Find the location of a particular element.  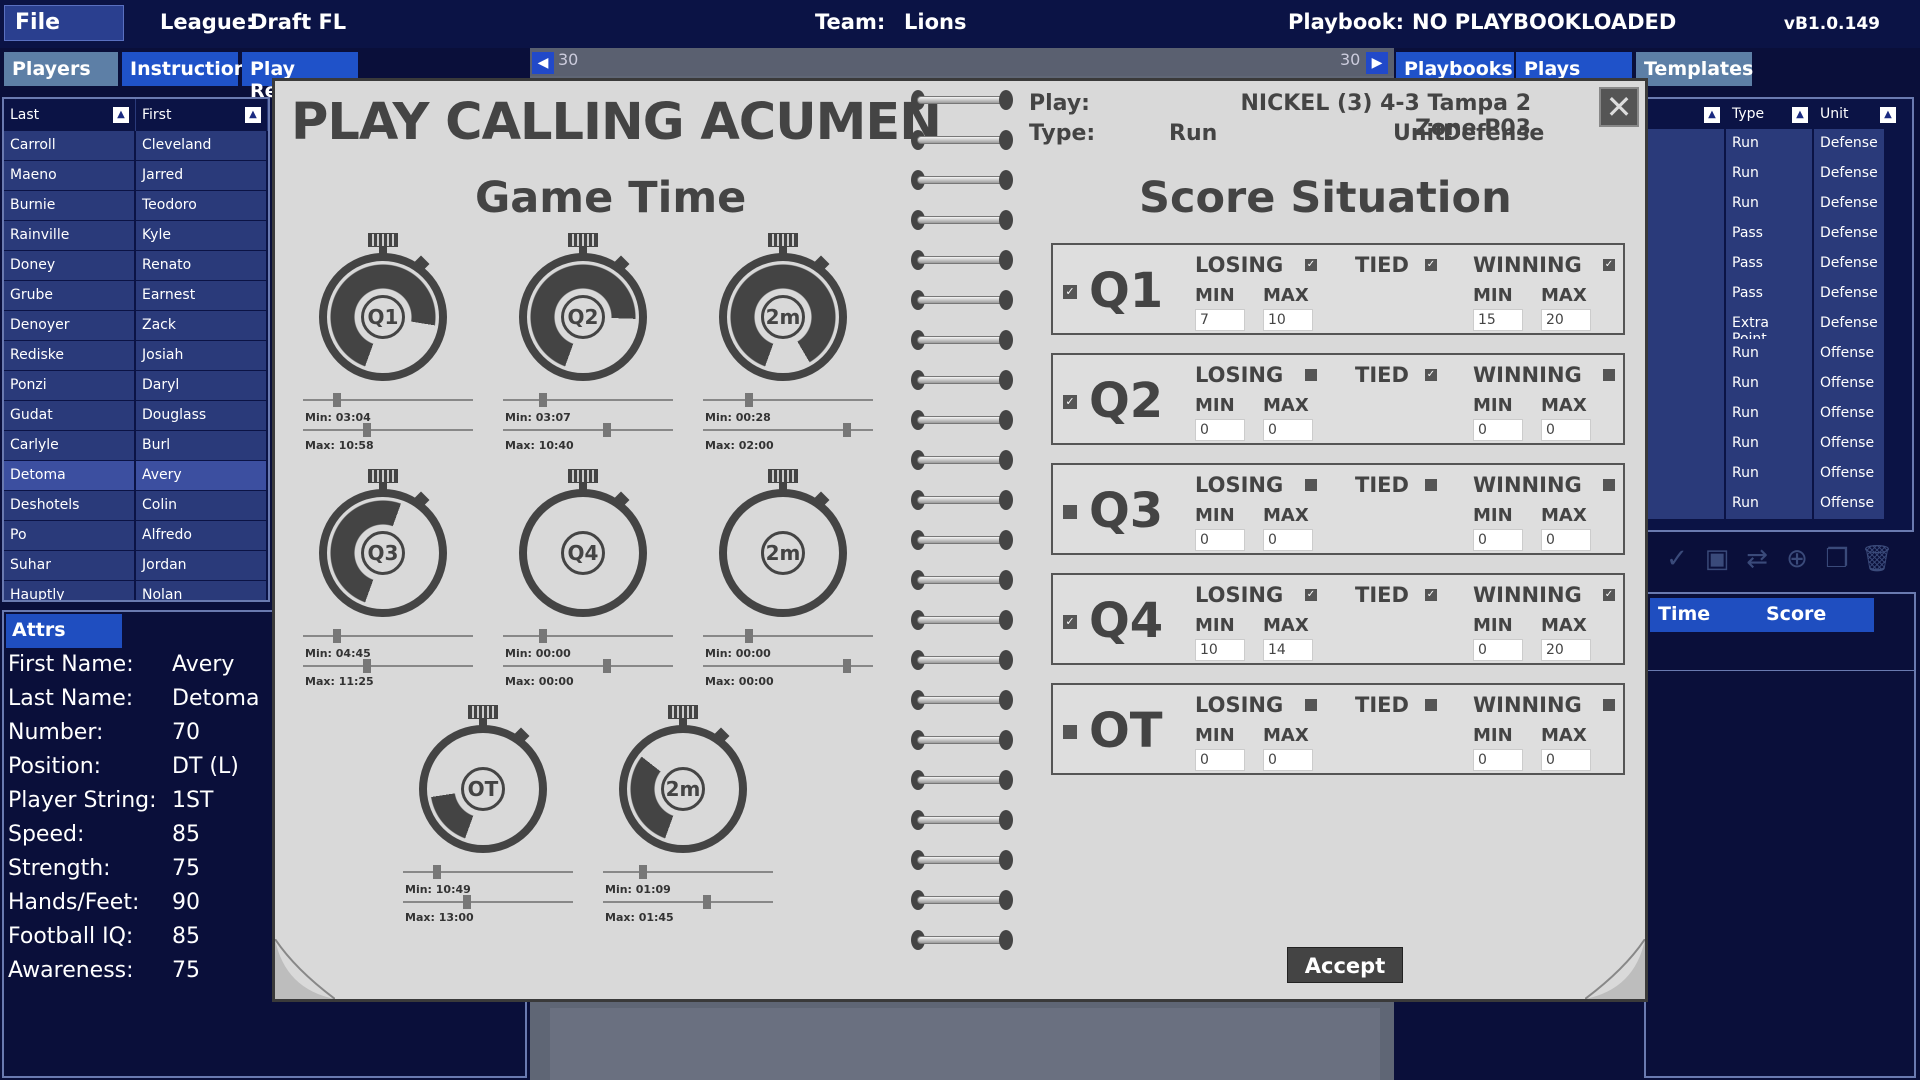

table-row: Gudat Douglass is located at coordinates (136, 416).